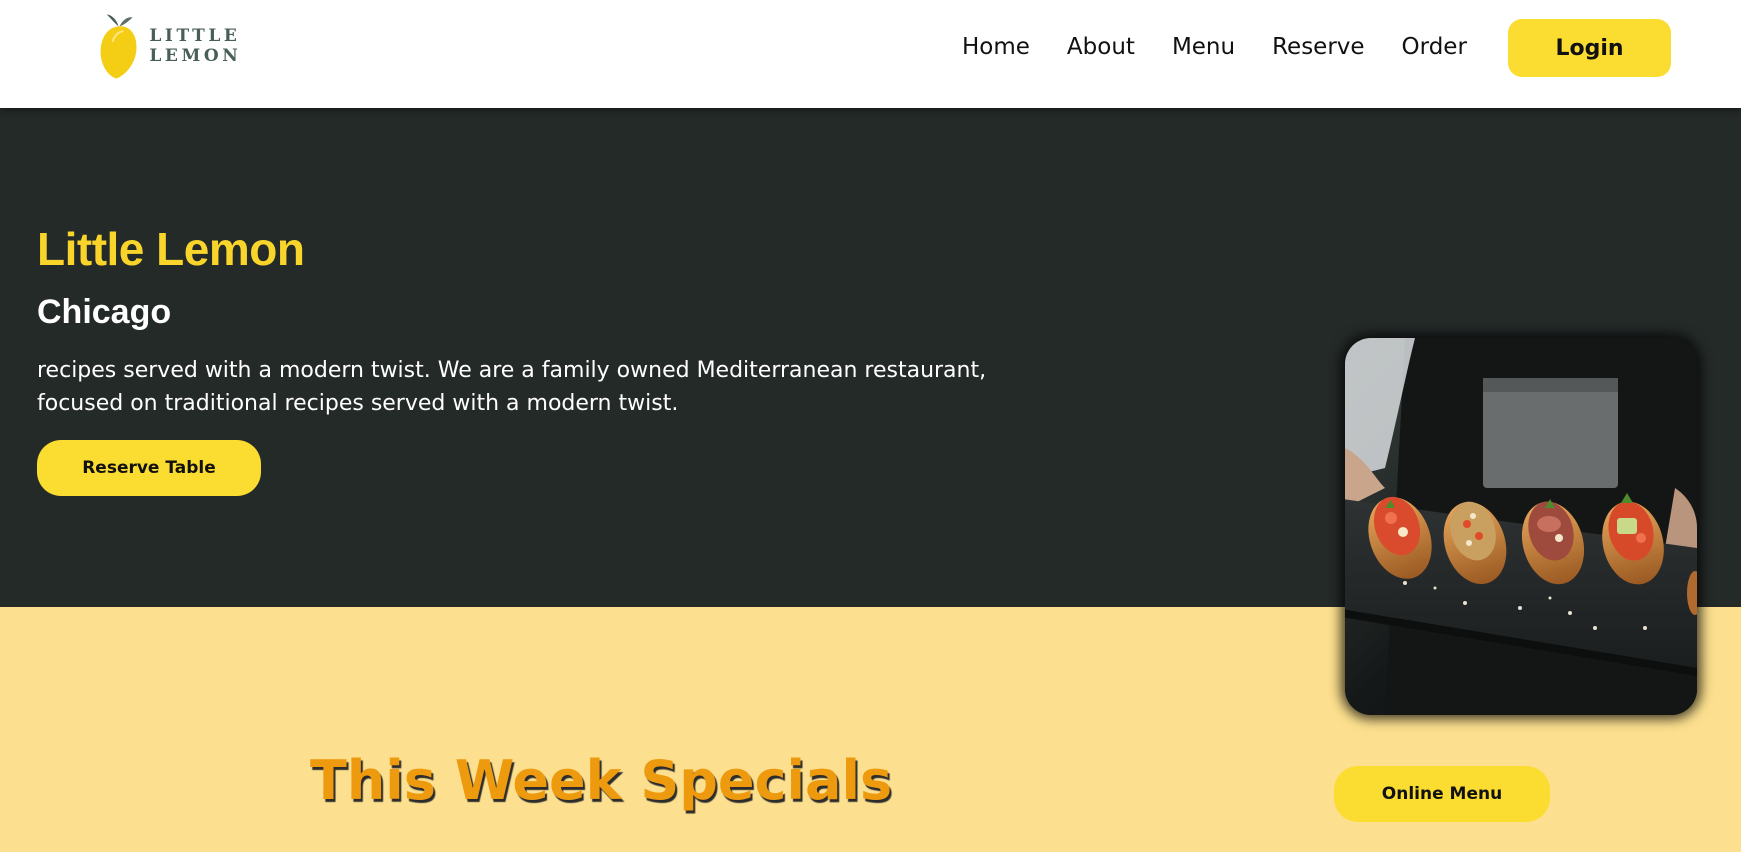 This screenshot has width=1741, height=852. What do you see at coordinates (1101, 47) in the screenshot?
I see `nav-about: About` at bounding box center [1101, 47].